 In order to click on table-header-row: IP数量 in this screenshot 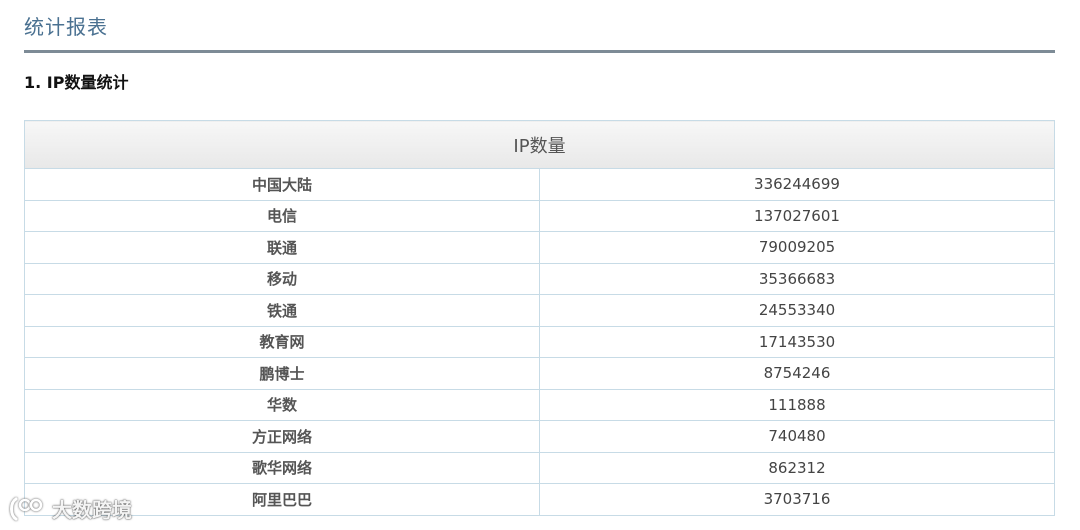, I will do `click(539, 144)`.